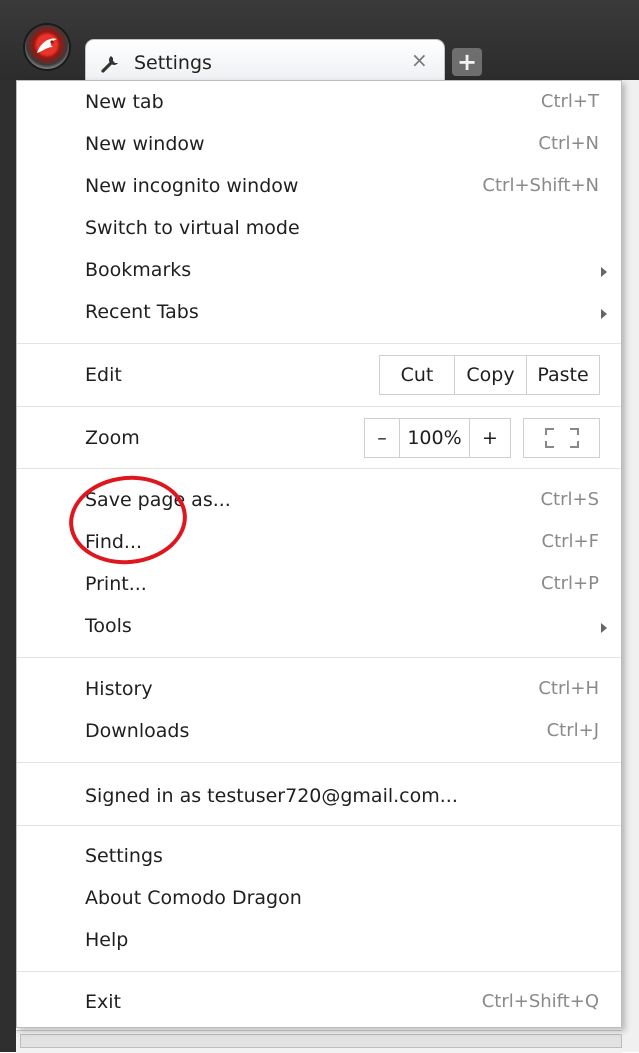 The image size is (639, 1053). I want to click on copy-button: Copy, so click(491, 375).